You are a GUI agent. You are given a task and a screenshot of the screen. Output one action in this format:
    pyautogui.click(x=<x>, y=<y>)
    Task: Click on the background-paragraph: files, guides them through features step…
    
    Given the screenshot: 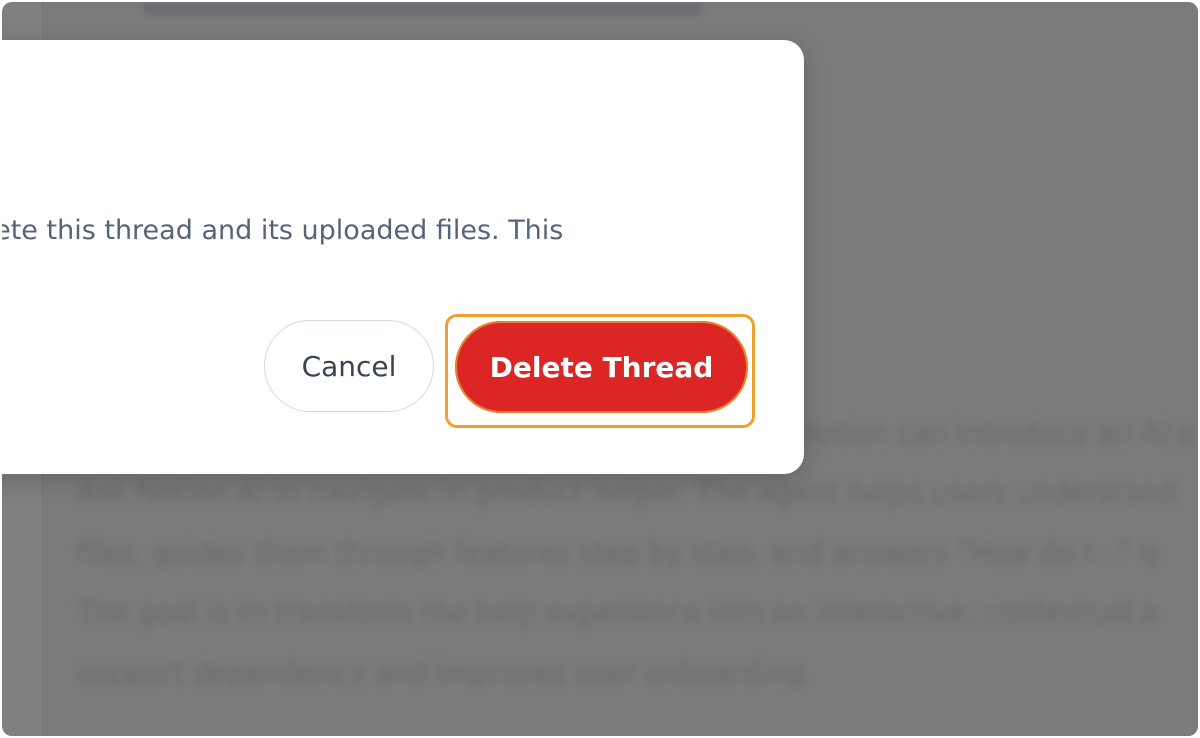 What is the action you would take?
    pyautogui.click(x=617, y=552)
    